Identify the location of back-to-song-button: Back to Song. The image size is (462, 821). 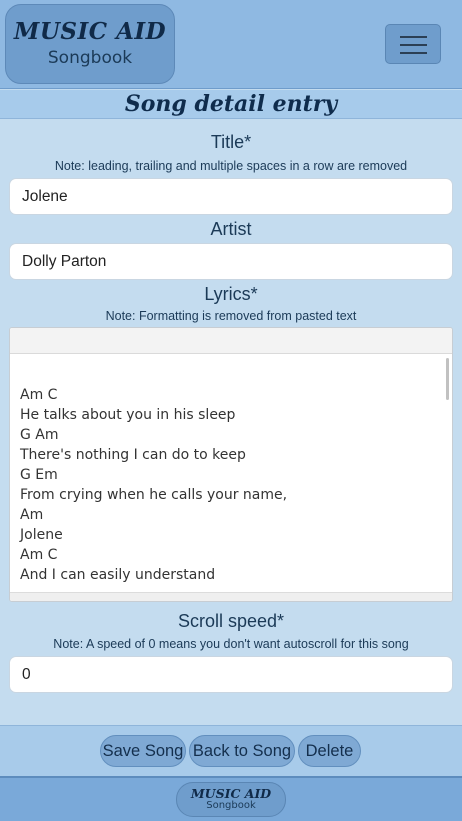
(242, 751).